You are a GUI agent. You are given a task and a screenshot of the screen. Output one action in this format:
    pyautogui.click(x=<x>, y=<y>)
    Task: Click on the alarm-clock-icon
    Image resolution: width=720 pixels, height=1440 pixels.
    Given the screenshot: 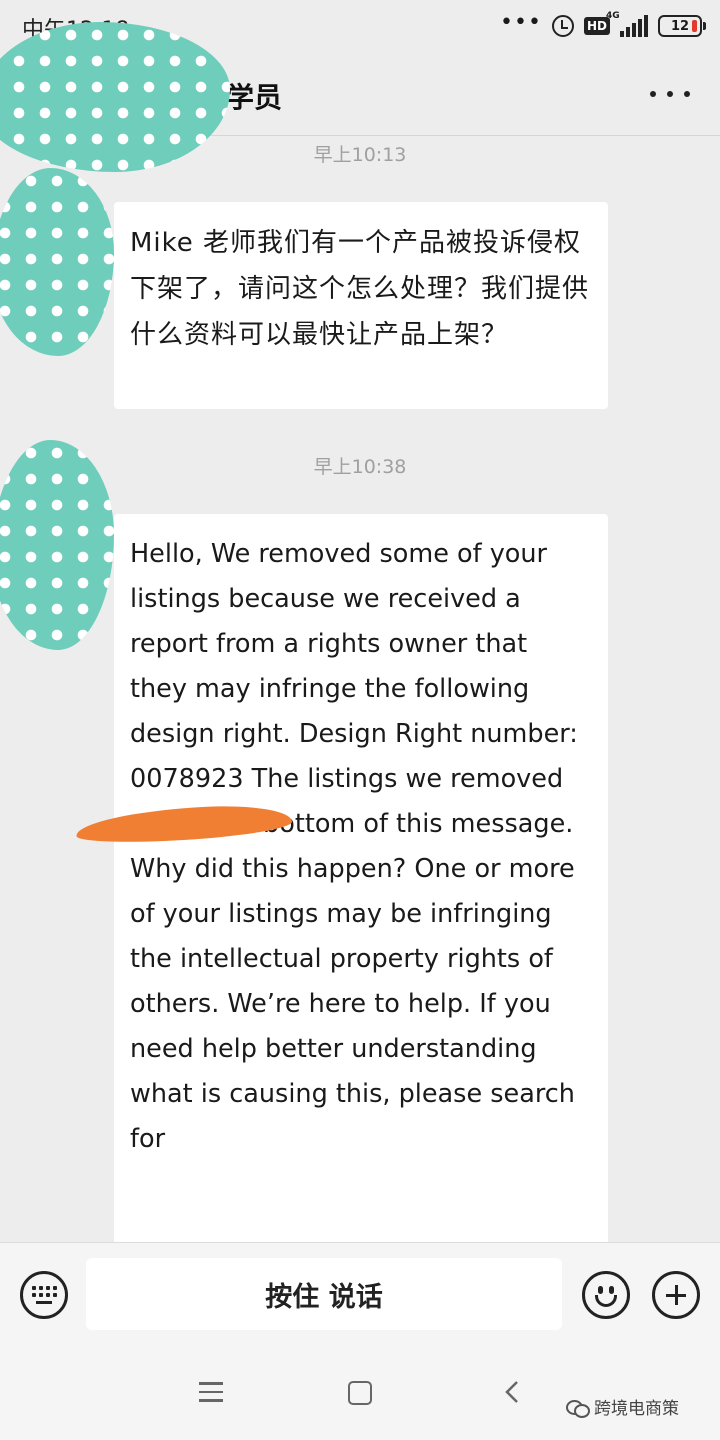 What is the action you would take?
    pyautogui.click(x=562, y=26)
    